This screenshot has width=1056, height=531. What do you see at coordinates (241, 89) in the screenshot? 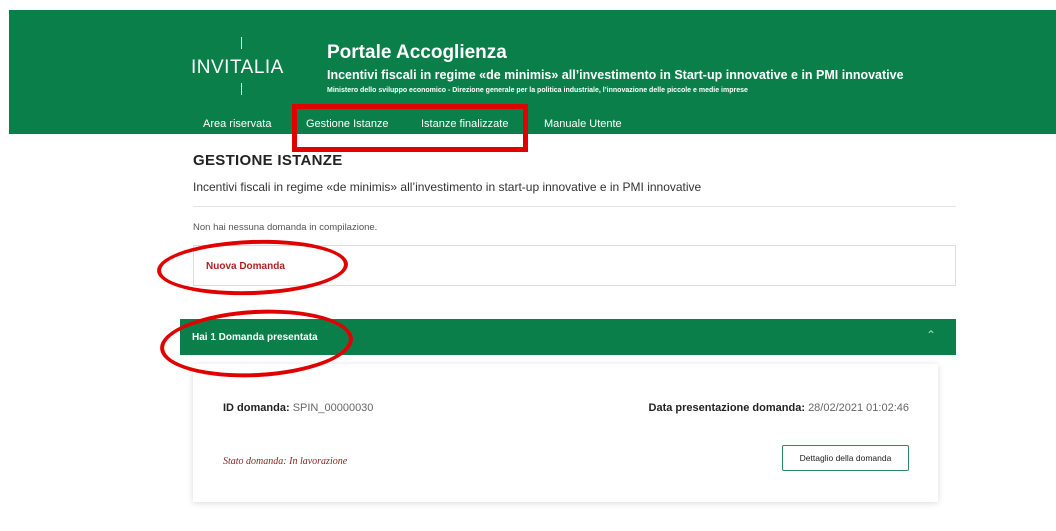
I see `logo-divider-bottom` at bounding box center [241, 89].